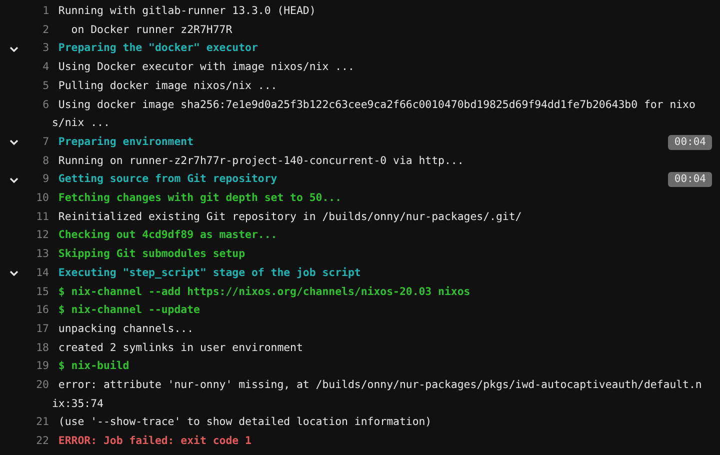 The image size is (720, 455). Describe the element at coordinates (186, 11) in the screenshot. I see `log-line: Running with gitlab-runner 13.3.0 (HEAD)` at that location.